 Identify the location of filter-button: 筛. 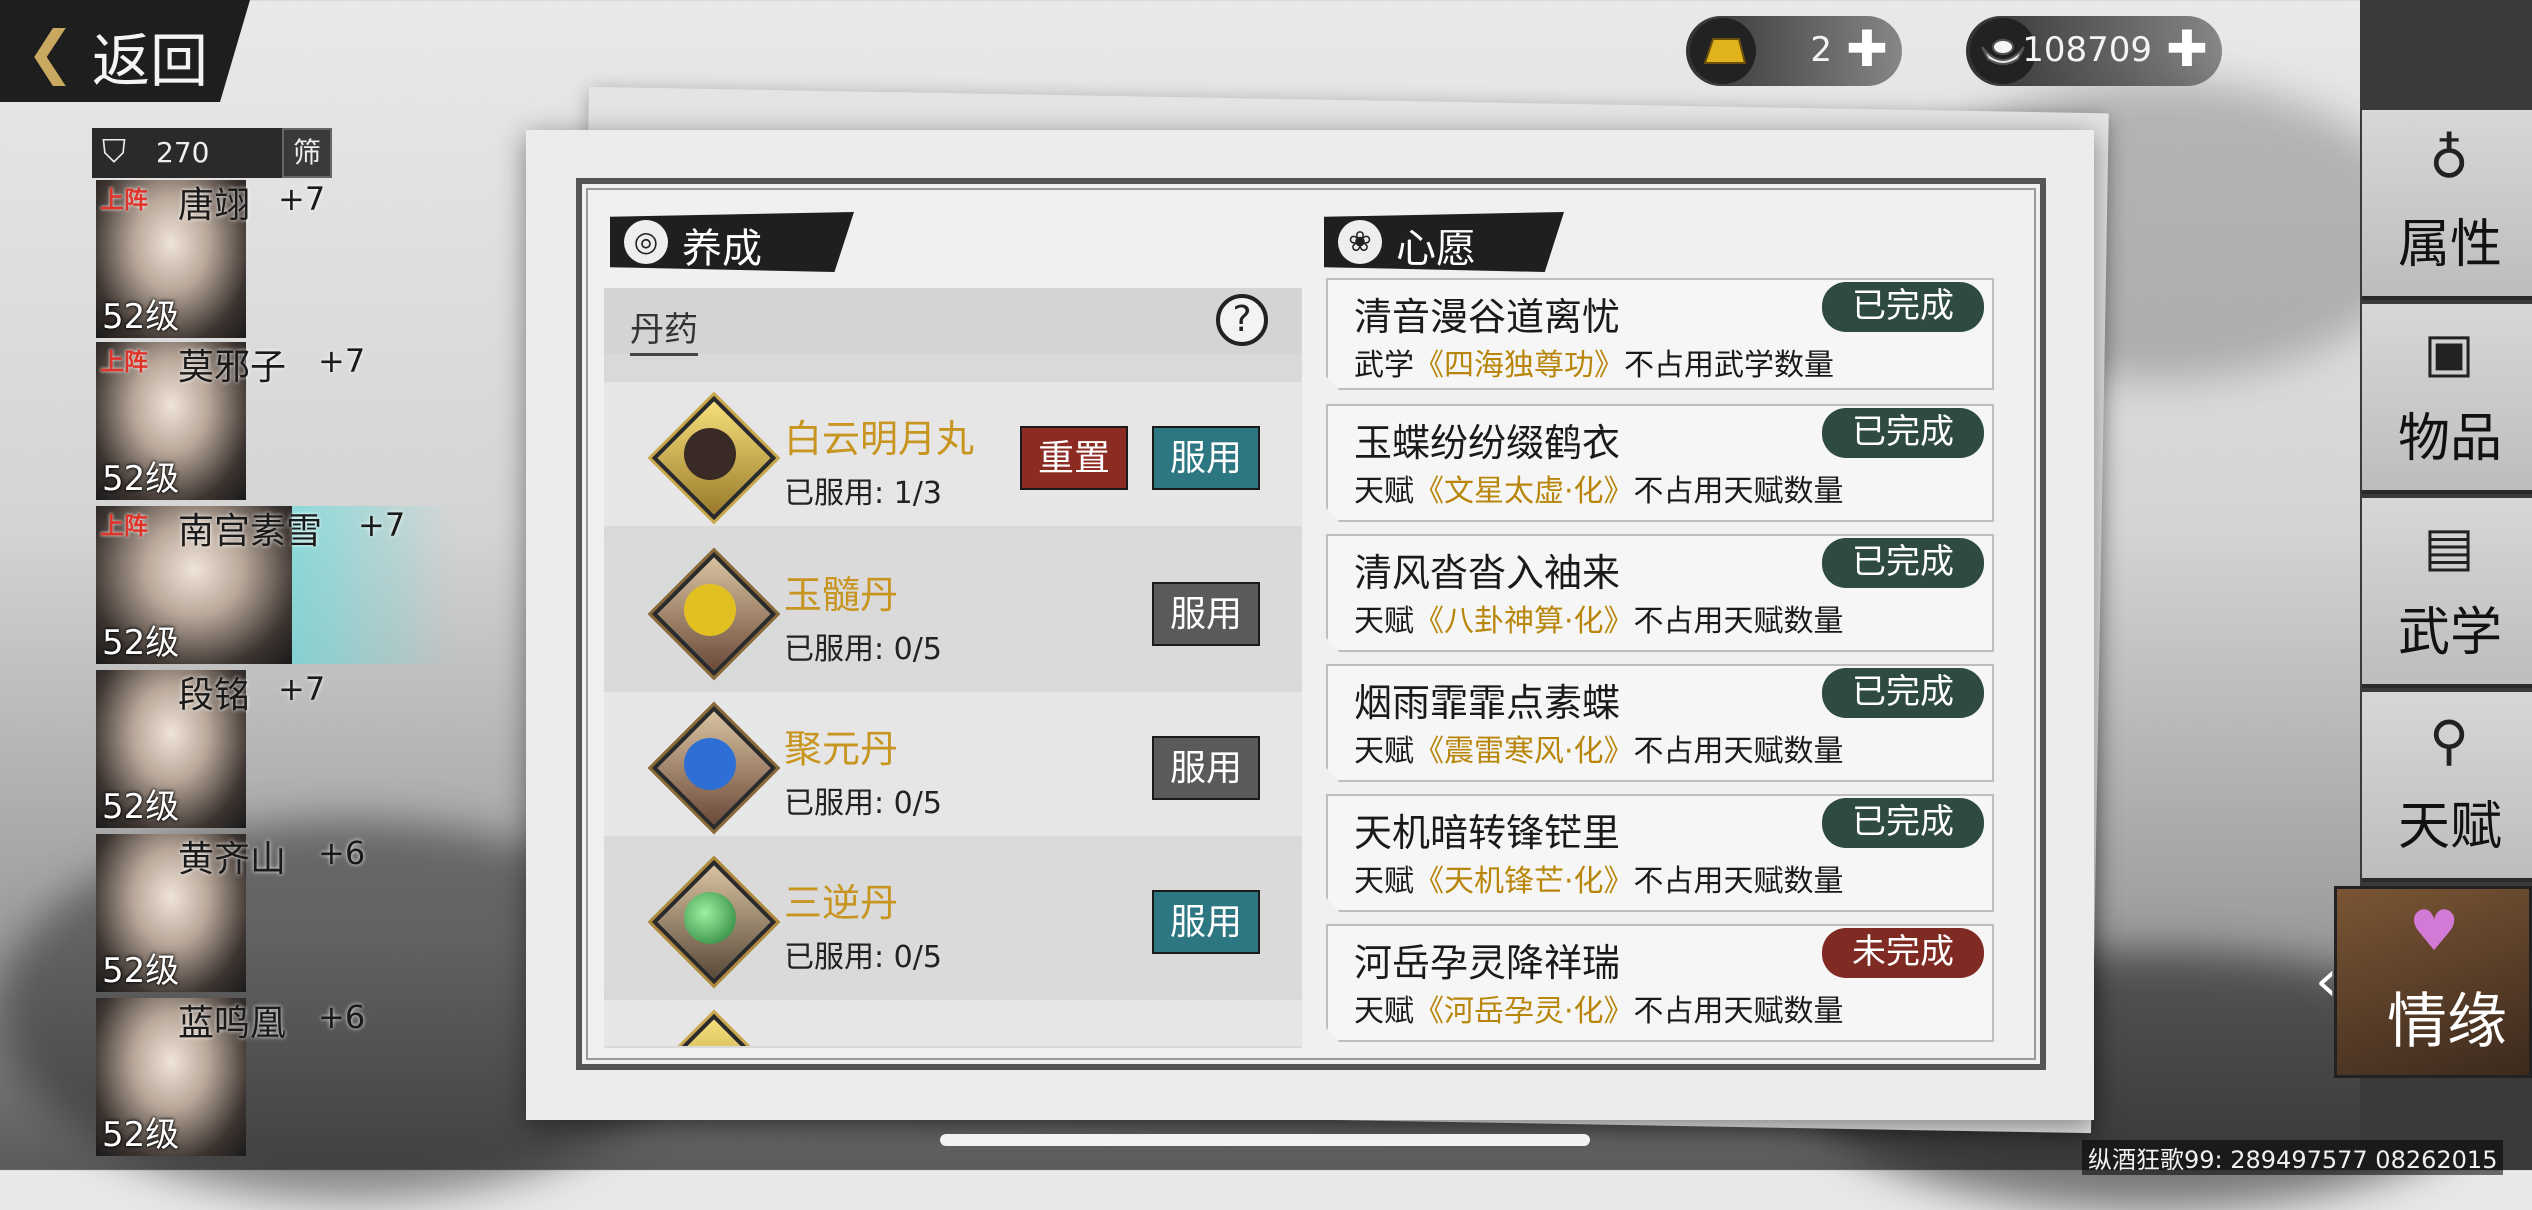
(307, 153).